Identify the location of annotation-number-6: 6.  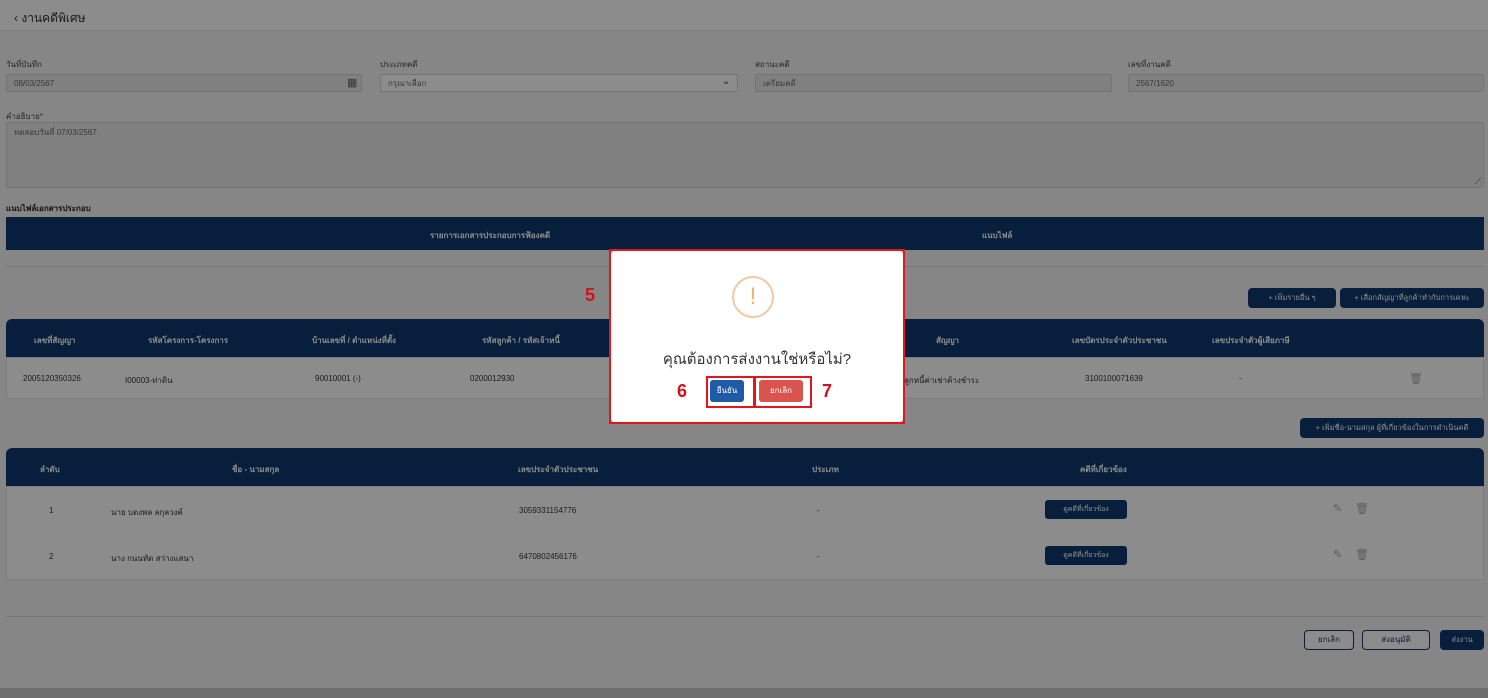
(682, 391).